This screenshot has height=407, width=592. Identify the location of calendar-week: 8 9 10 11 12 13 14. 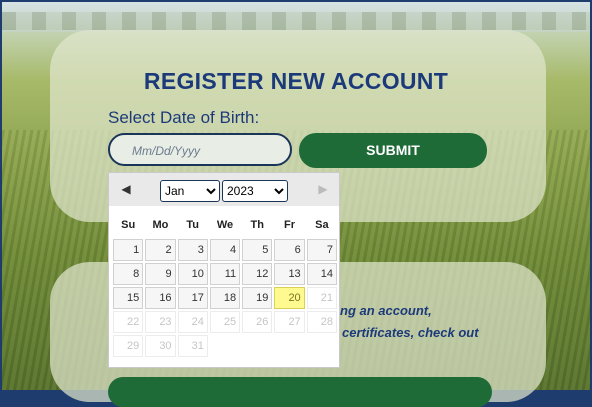
(225, 274).